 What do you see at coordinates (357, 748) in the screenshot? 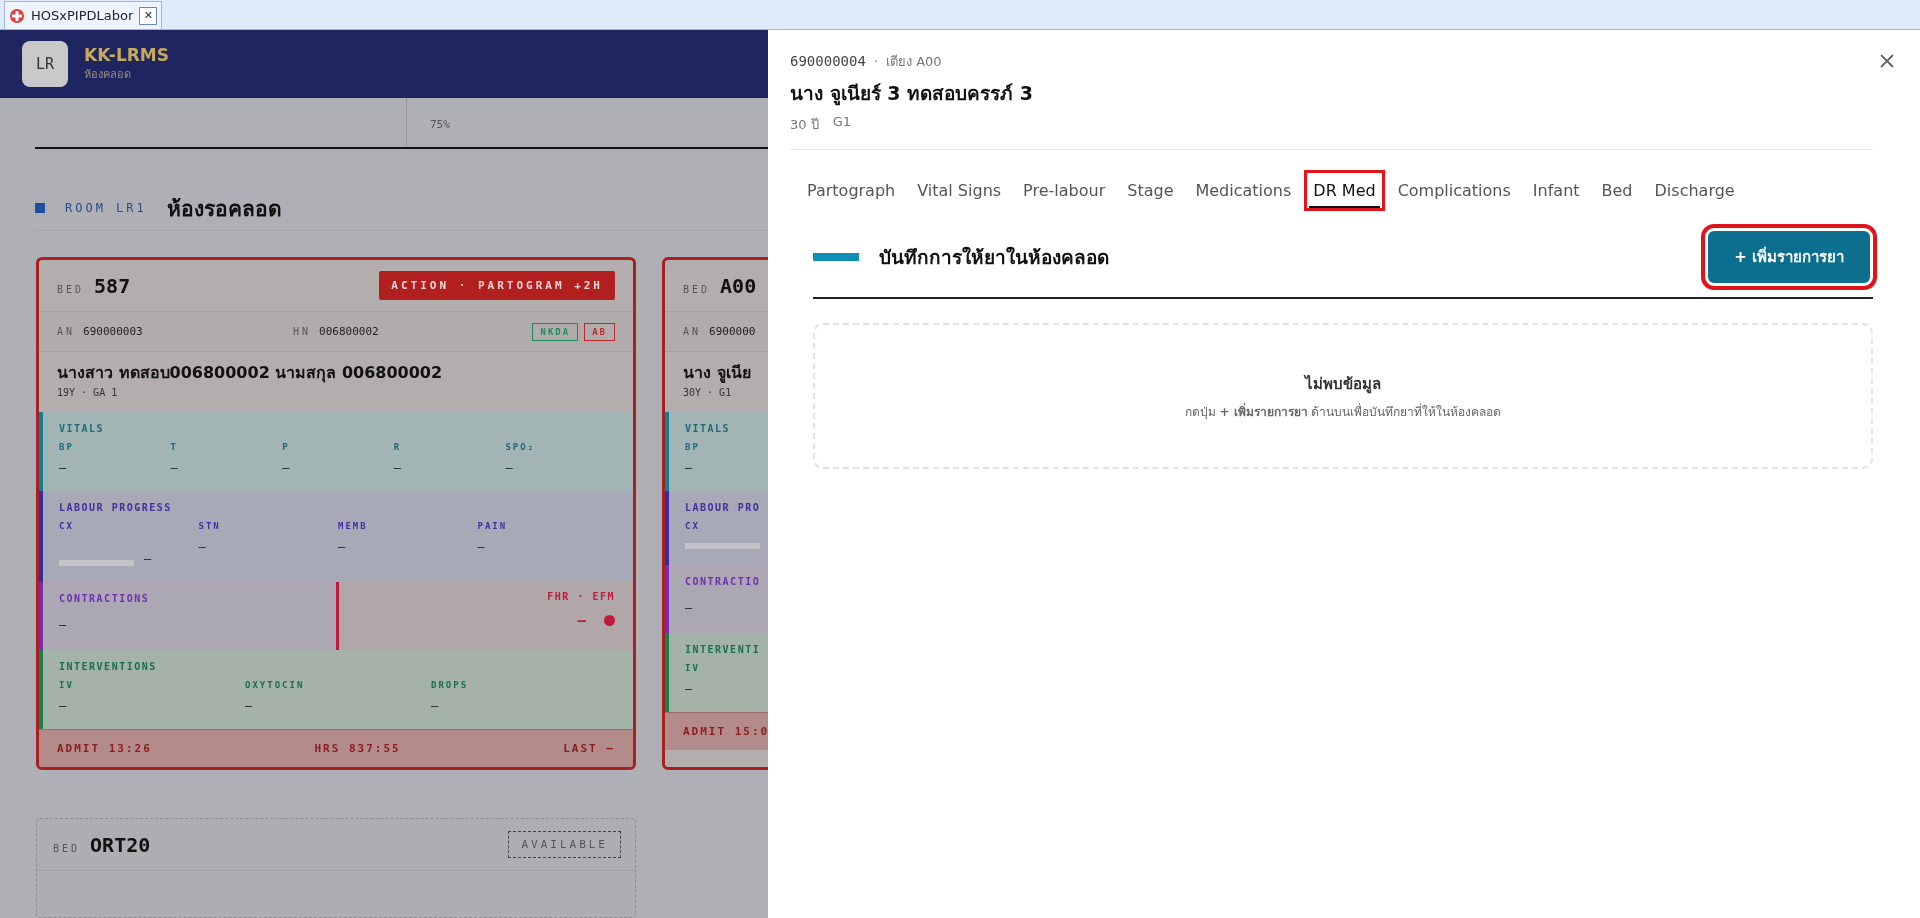
I see `hours-elapsed: HRS 837:55` at bounding box center [357, 748].